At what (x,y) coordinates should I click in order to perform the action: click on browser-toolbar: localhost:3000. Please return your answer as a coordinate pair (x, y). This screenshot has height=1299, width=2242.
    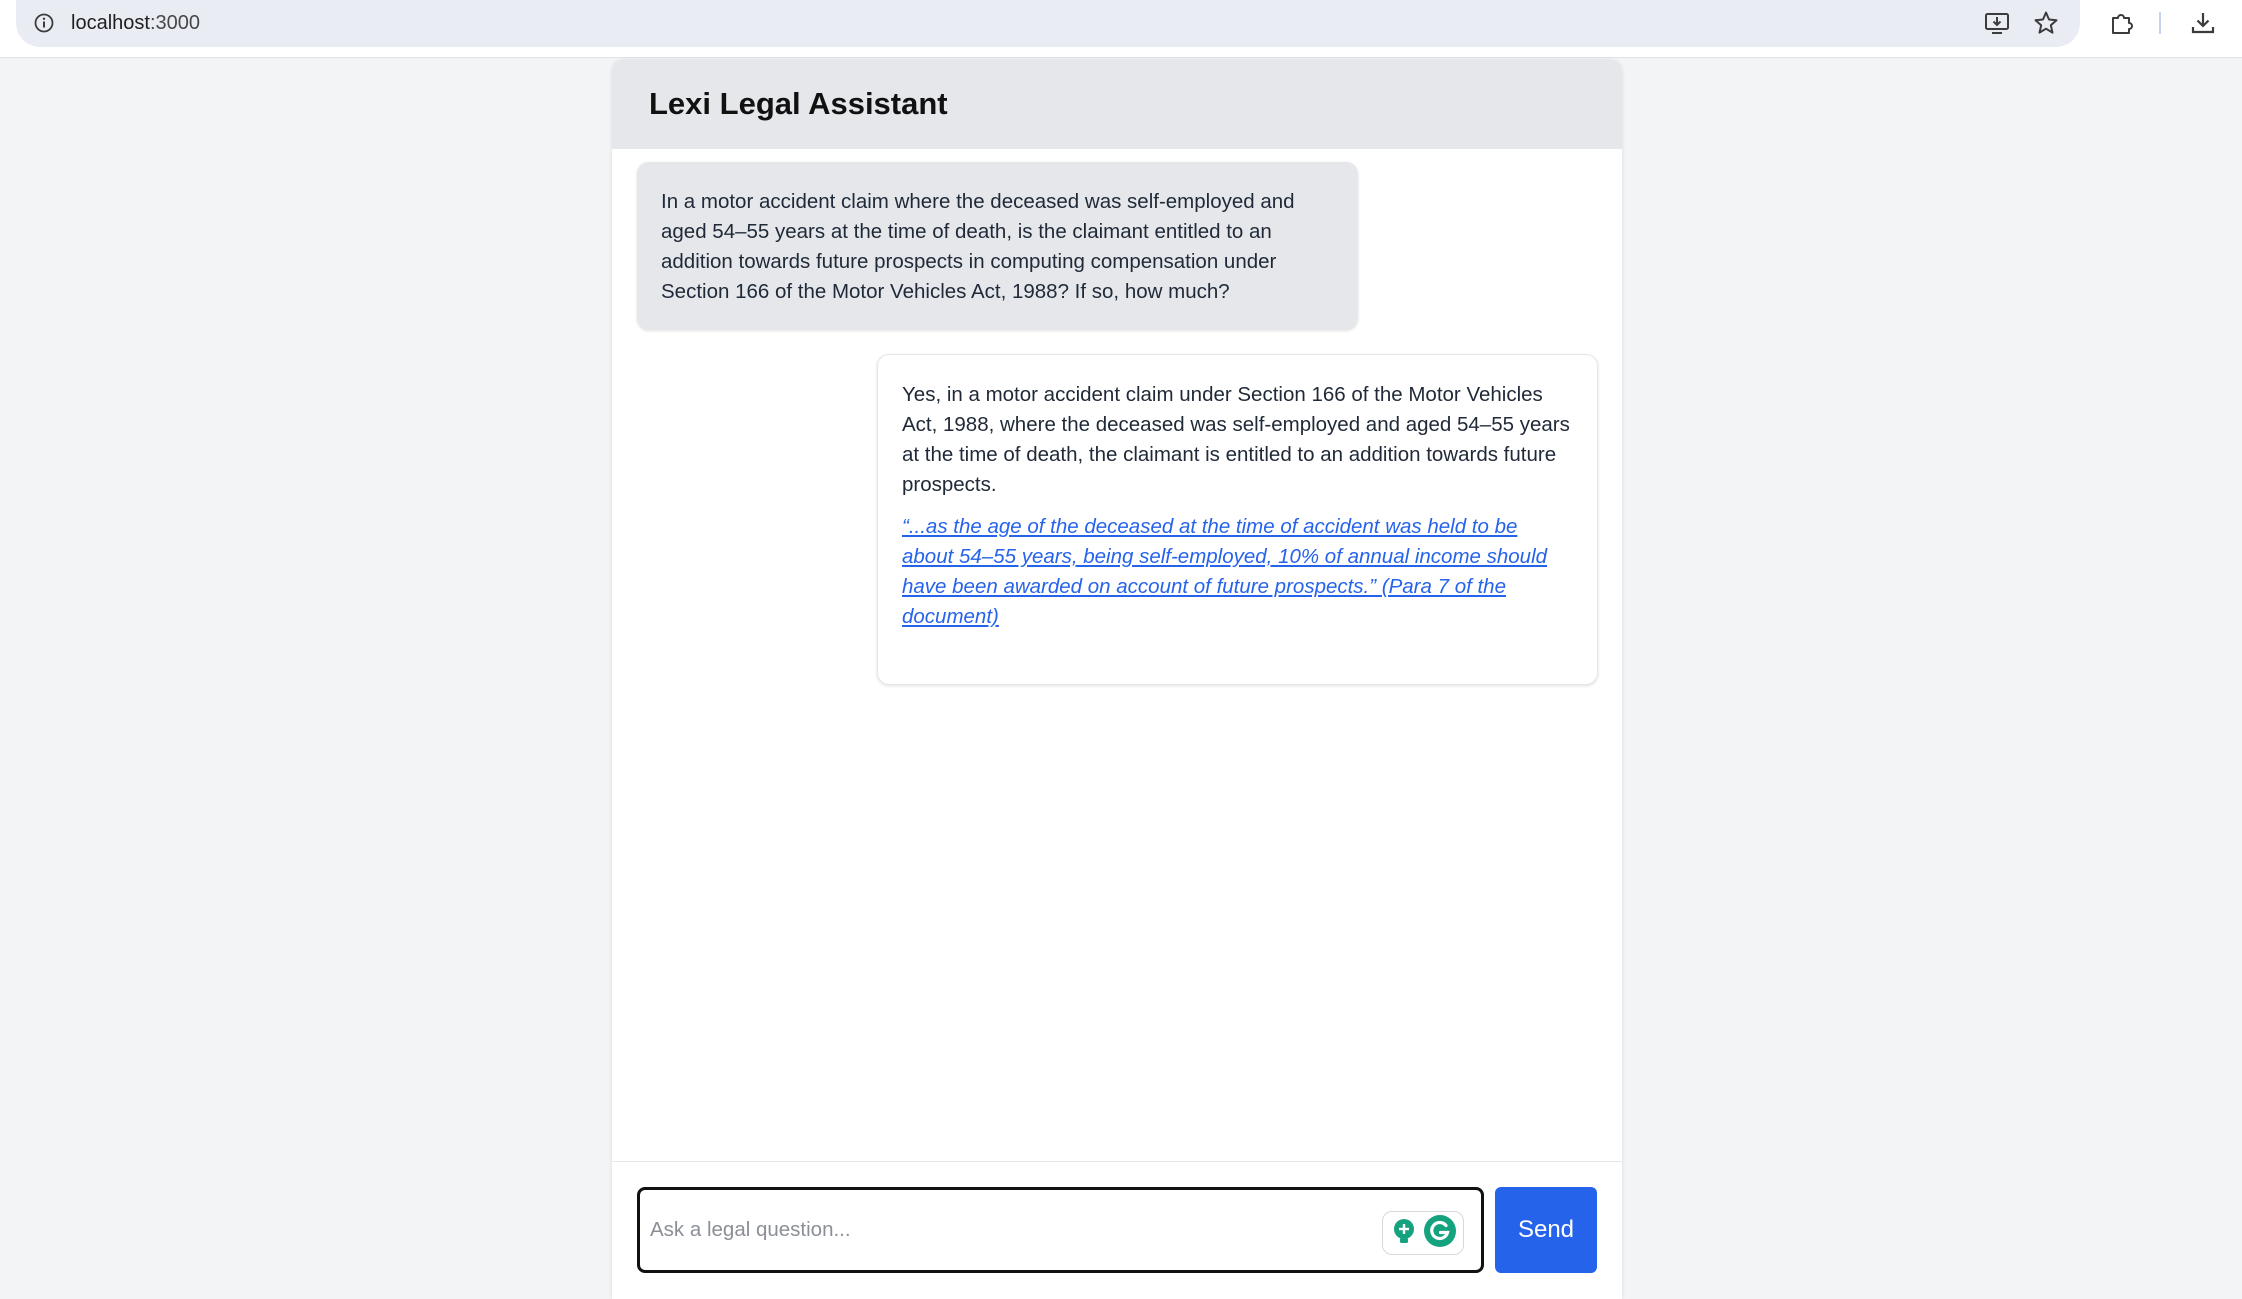
    Looking at the image, I should click on (1121, 29).